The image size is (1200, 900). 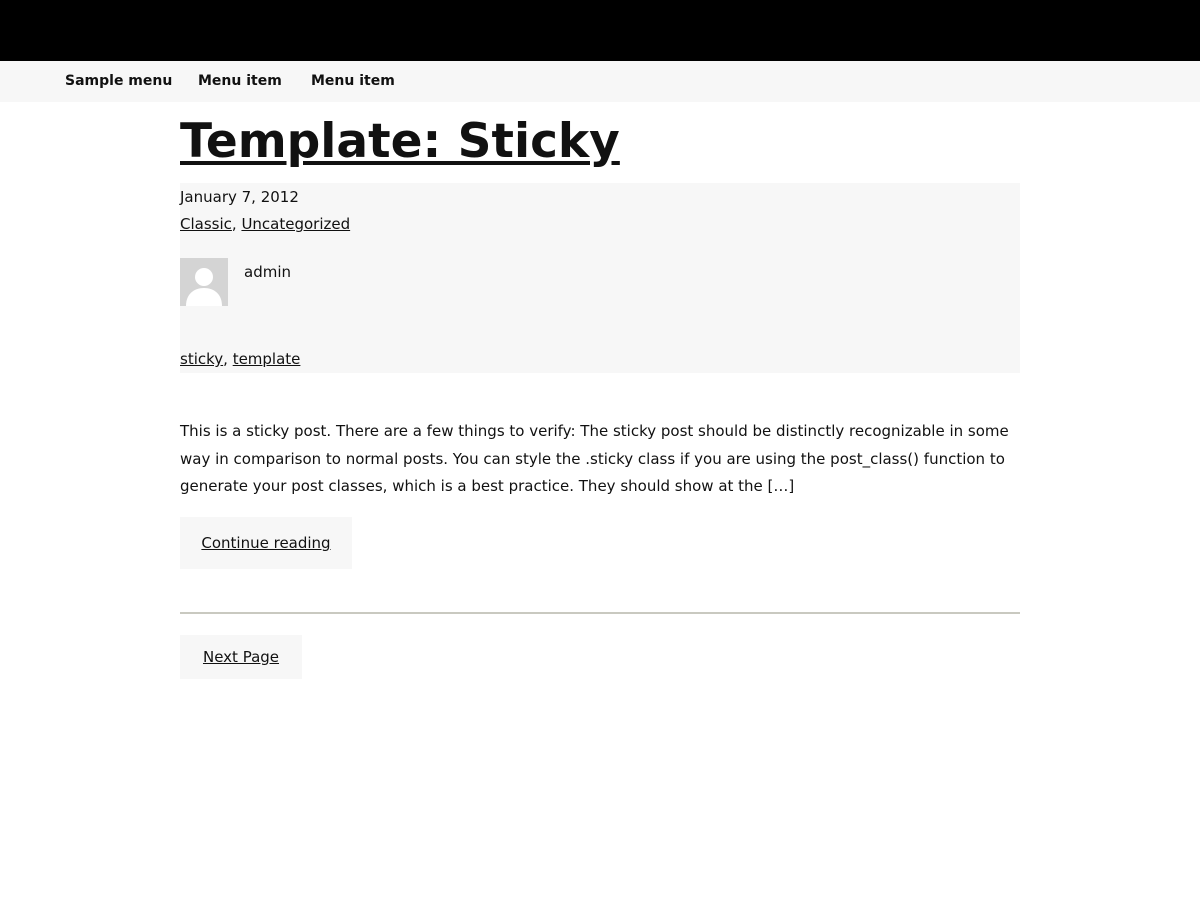 What do you see at coordinates (201, 359) in the screenshot?
I see `tag-link-sticky: sticky` at bounding box center [201, 359].